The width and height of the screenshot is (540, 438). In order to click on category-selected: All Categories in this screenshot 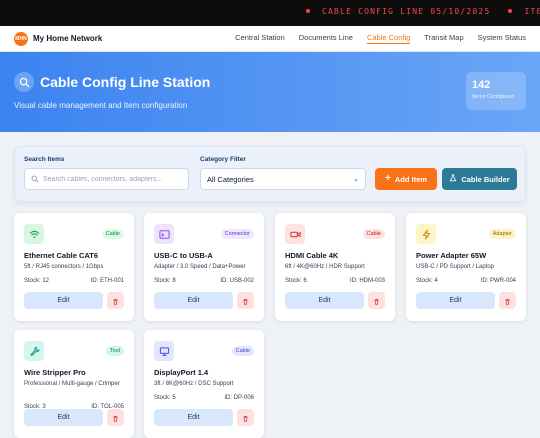, I will do `click(230, 179)`.